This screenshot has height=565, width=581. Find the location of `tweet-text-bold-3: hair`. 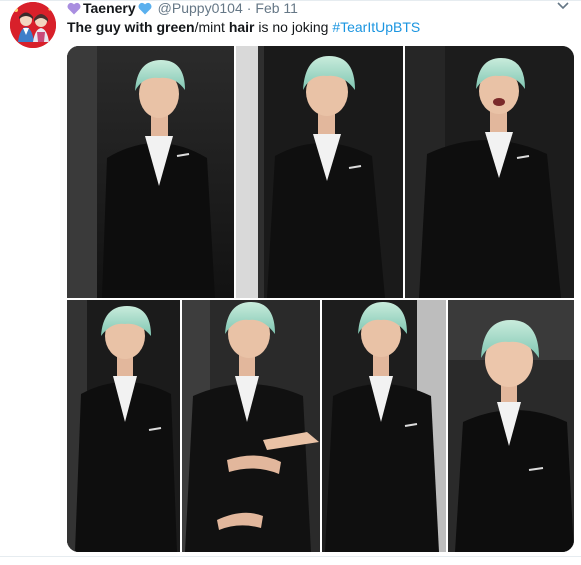

tweet-text-bold-3: hair is located at coordinates (241, 27).